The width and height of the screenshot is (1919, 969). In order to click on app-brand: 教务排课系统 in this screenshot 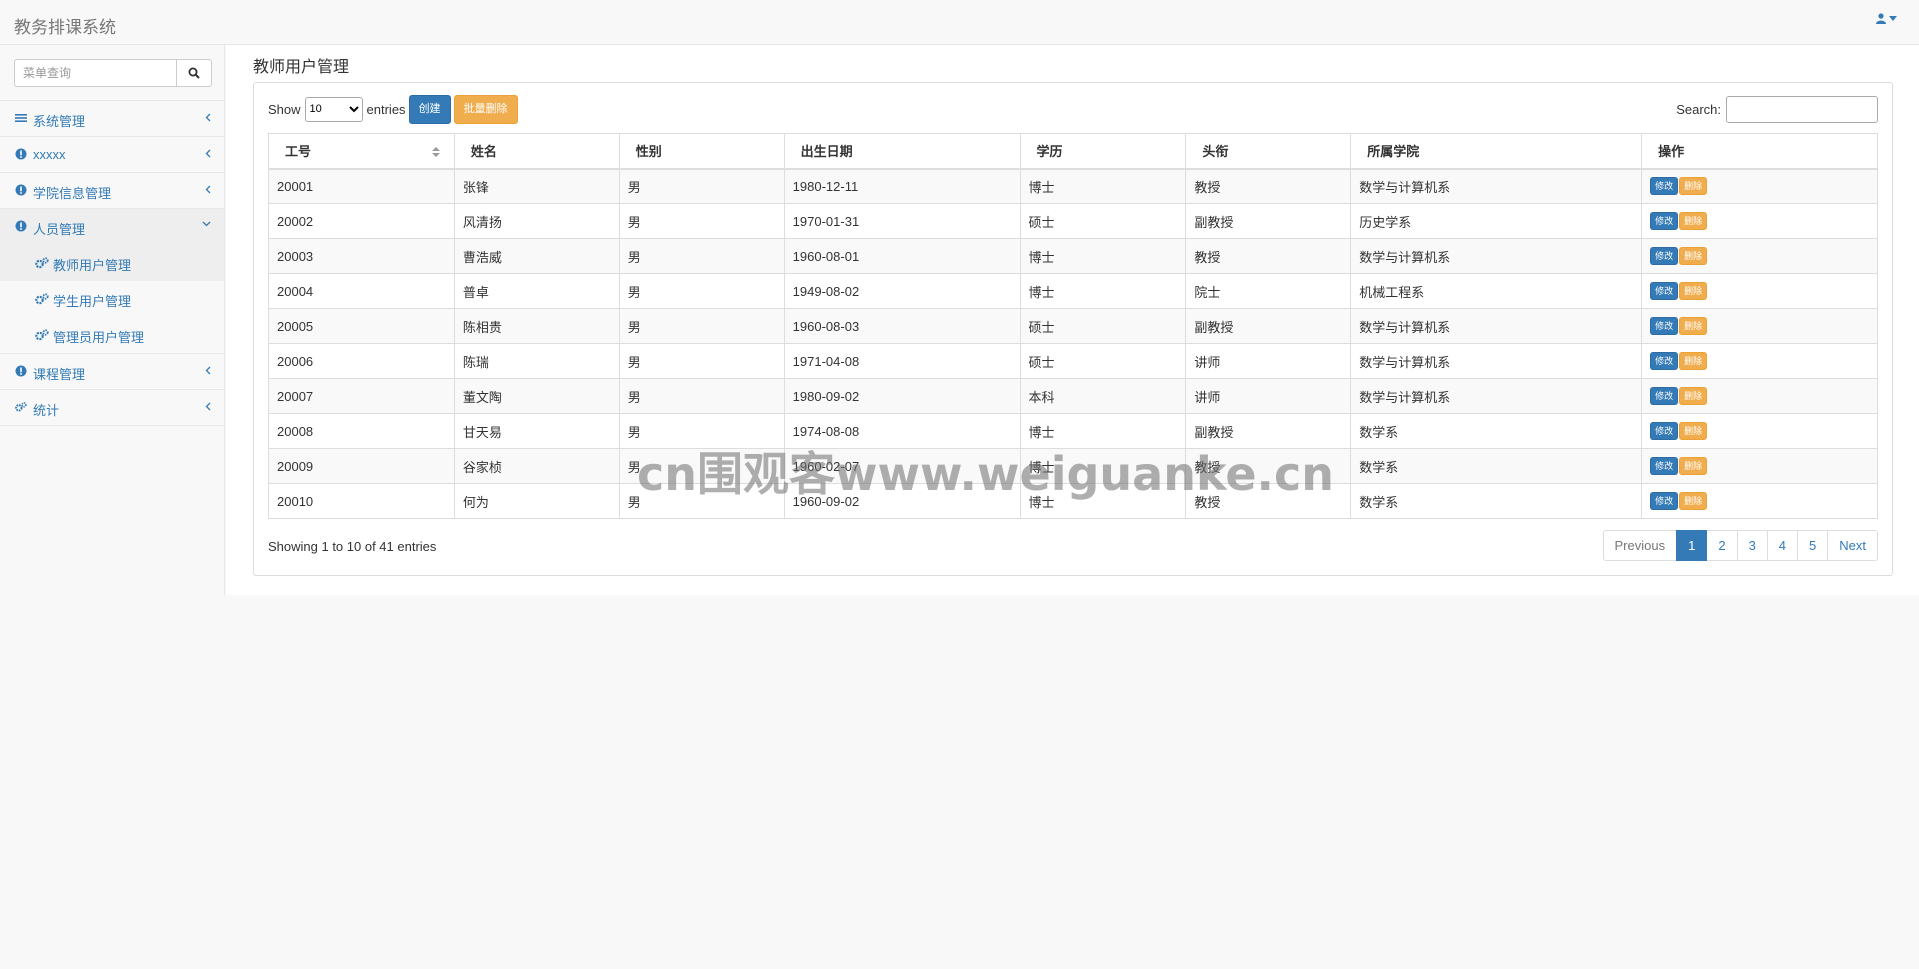, I will do `click(65, 25)`.